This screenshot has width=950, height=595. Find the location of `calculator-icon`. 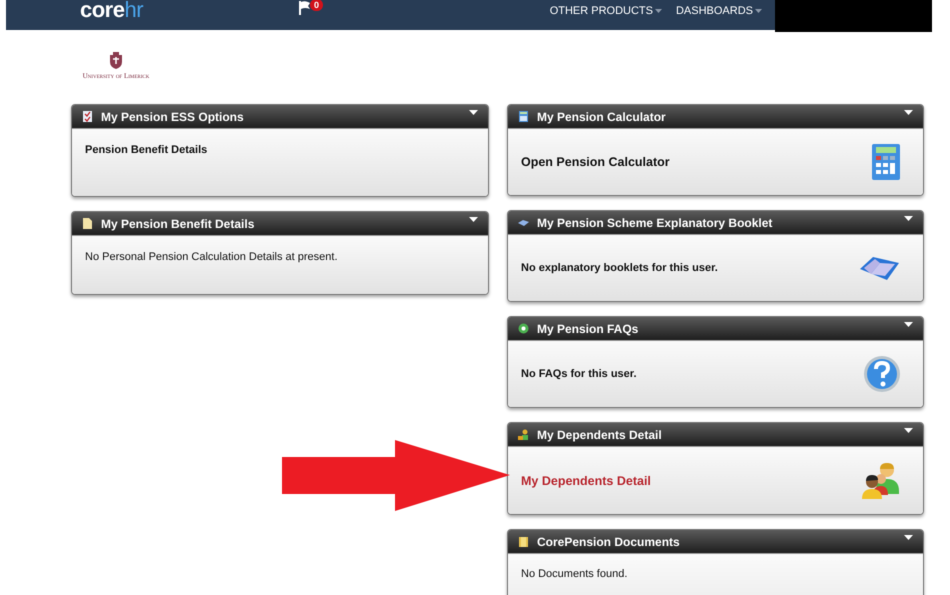

calculator-icon is located at coordinates (886, 162).